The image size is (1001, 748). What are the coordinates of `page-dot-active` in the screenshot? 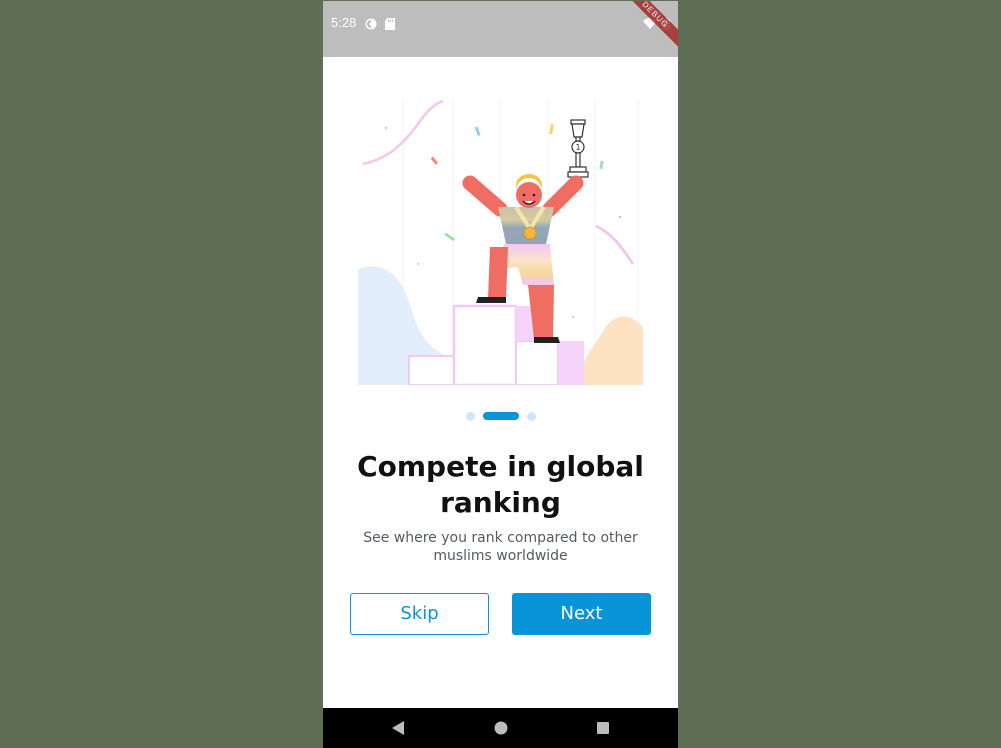 It's located at (500, 416).